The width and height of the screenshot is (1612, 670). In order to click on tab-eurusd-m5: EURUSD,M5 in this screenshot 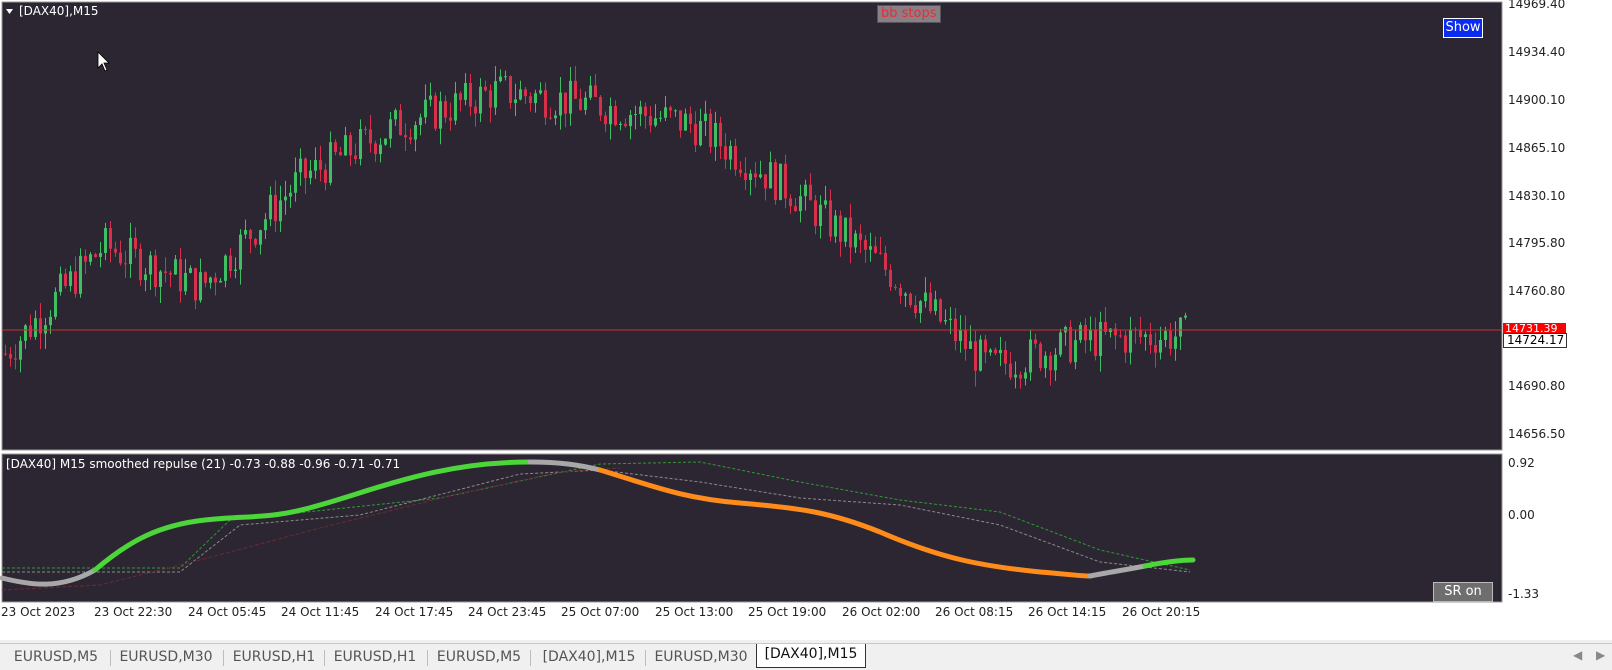, I will do `click(56, 657)`.